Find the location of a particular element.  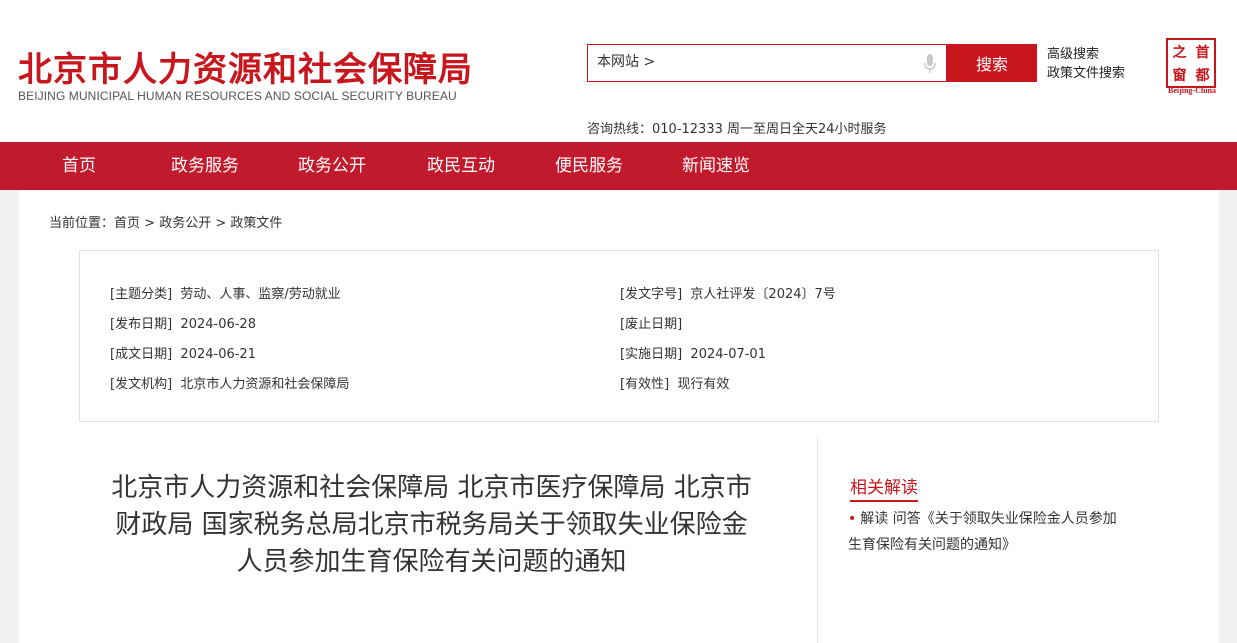

related-interpretation-link: • 解读 问答《关于领取失业保险金人员参加生育保险有关问题的通知》 is located at coordinates (983, 532).